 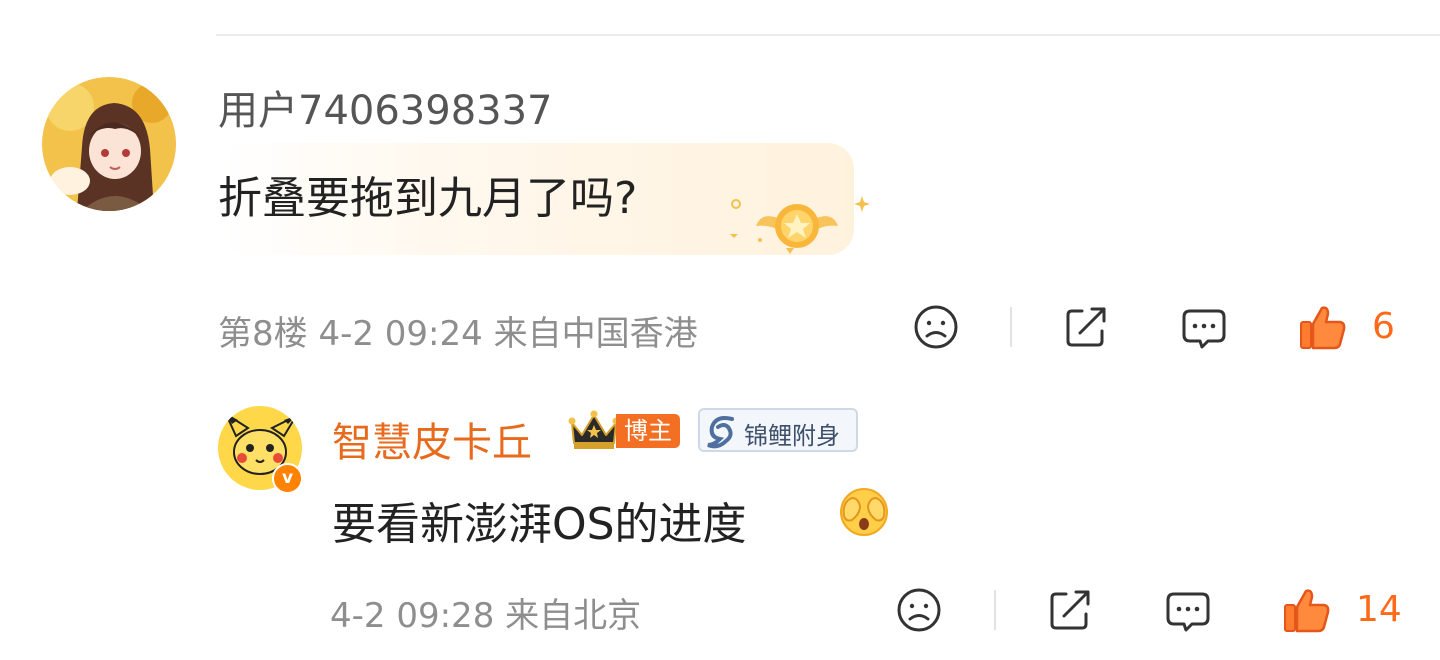 What do you see at coordinates (432, 439) in the screenshot?
I see `reply-username: 智慧皮卡丘` at bounding box center [432, 439].